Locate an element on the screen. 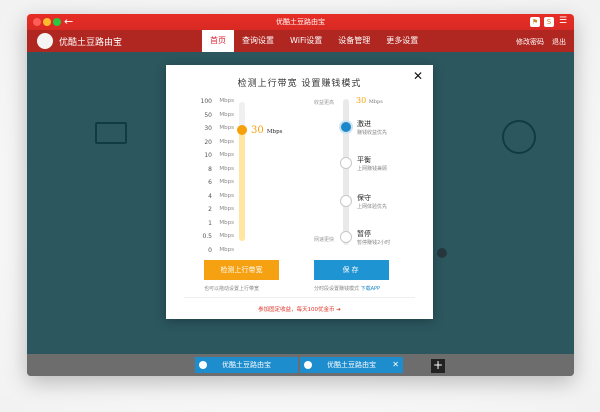  brand-logo-icon is located at coordinates (45, 41).